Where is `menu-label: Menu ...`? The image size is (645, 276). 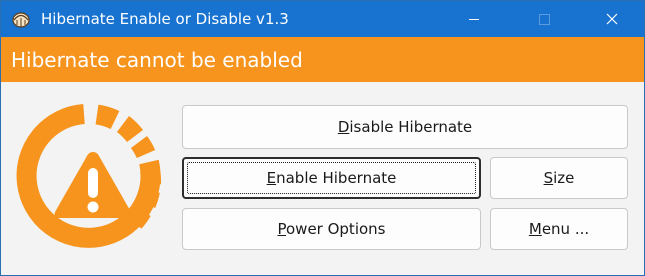 menu-label: Menu ... is located at coordinates (559, 229).